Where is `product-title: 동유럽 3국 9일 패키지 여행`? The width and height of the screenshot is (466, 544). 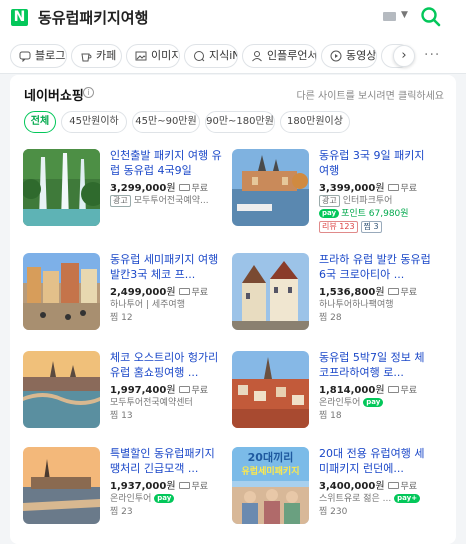
product-title: 동유럽 3국 9일 패키지 여행 is located at coordinates (375, 163).